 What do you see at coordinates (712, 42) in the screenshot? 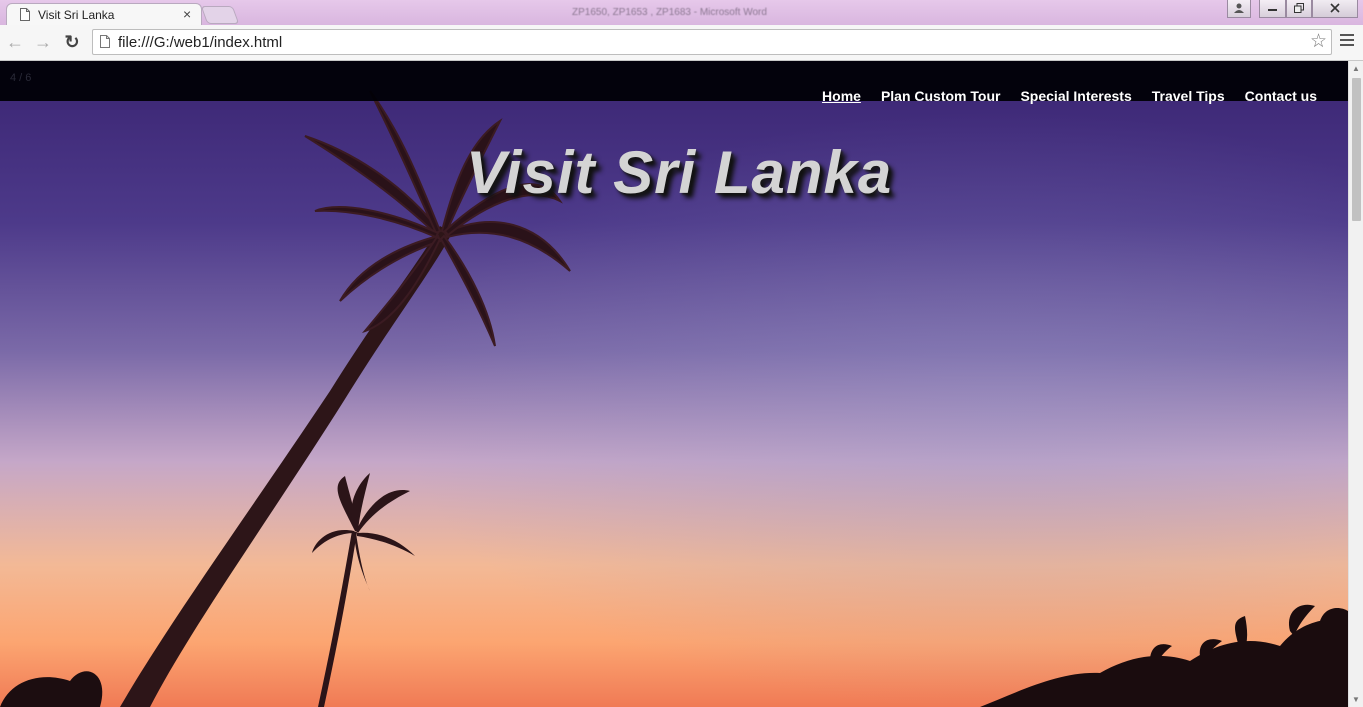
I see `address-bar: file:///G:/web1/index.html ☆` at bounding box center [712, 42].